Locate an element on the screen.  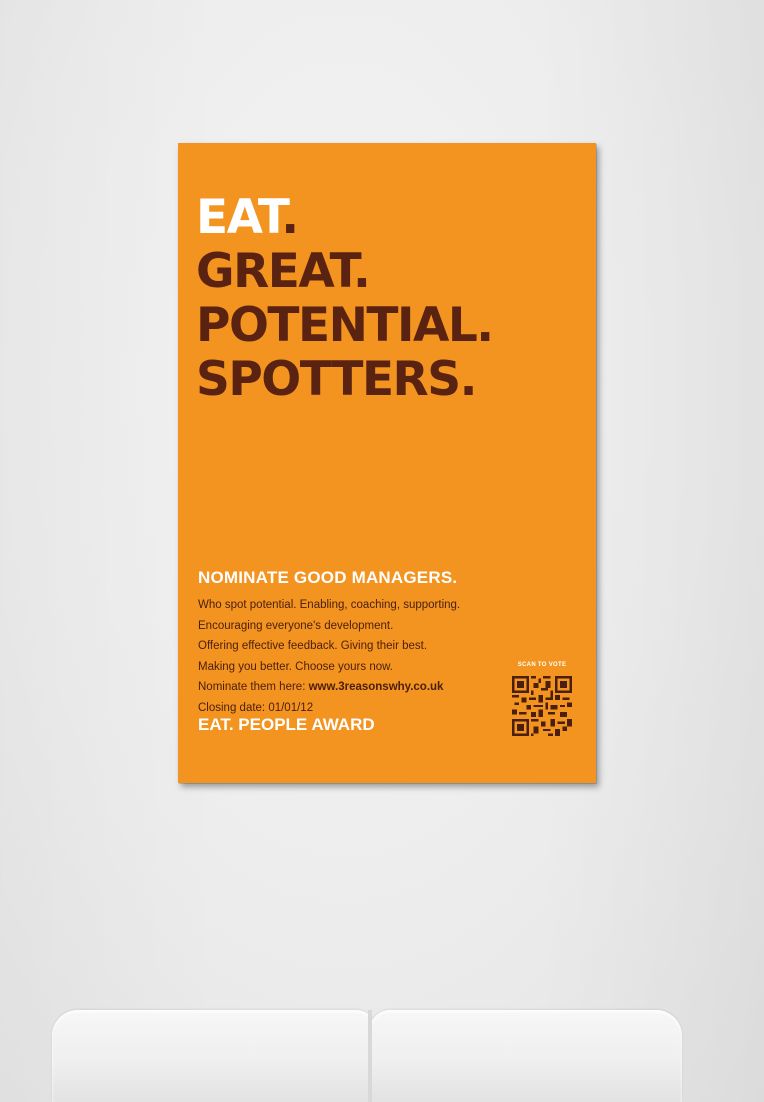
scan-label: SCAN TO VOTE is located at coordinates (542, 665).